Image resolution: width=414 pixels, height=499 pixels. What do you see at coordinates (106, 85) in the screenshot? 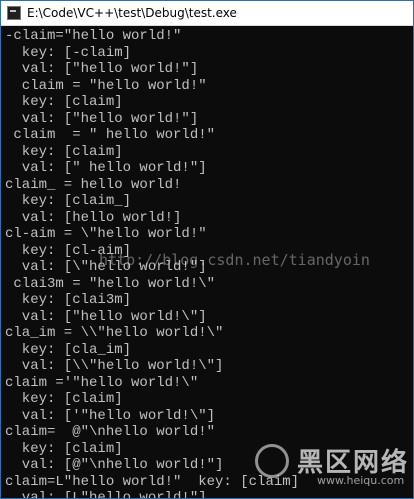
I see `console-line: claim = "hello world!"` at bounding box center [106, 85].